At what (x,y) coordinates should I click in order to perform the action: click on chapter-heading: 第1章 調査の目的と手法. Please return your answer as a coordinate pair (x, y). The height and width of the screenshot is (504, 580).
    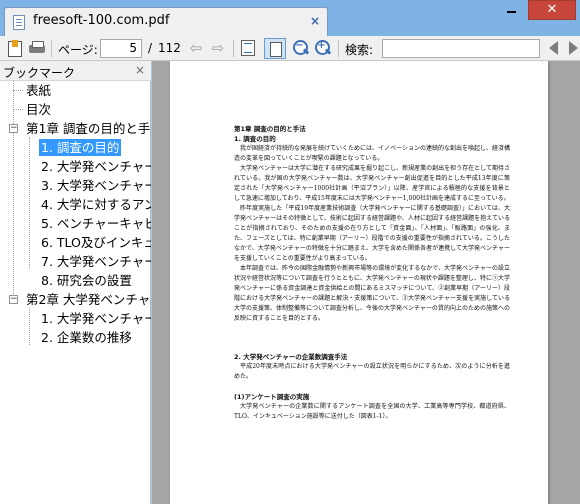
    Looking at the image, I should click on (270, 129).